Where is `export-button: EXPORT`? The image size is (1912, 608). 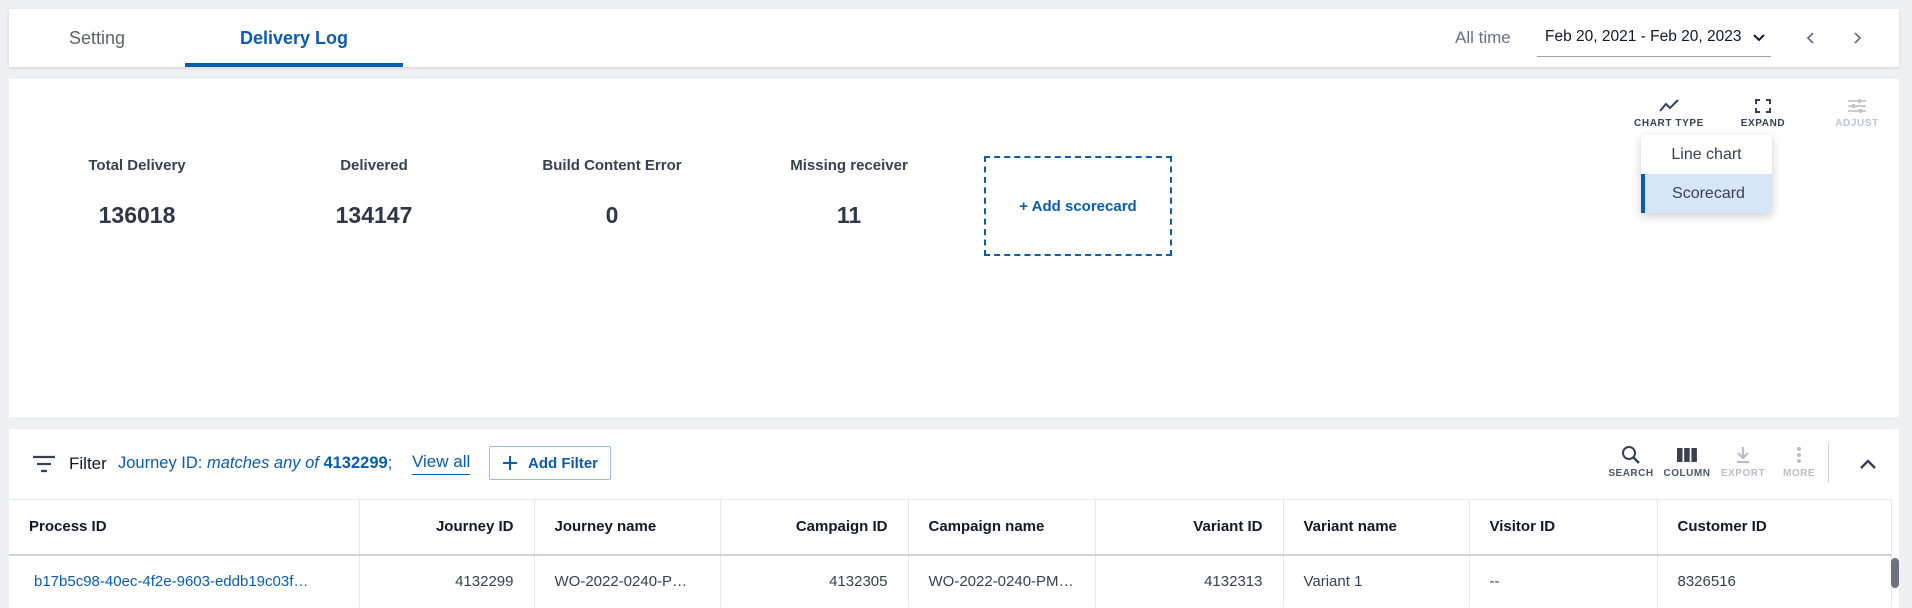
export-button: EXPORT is located at coordinates (1743, 462).